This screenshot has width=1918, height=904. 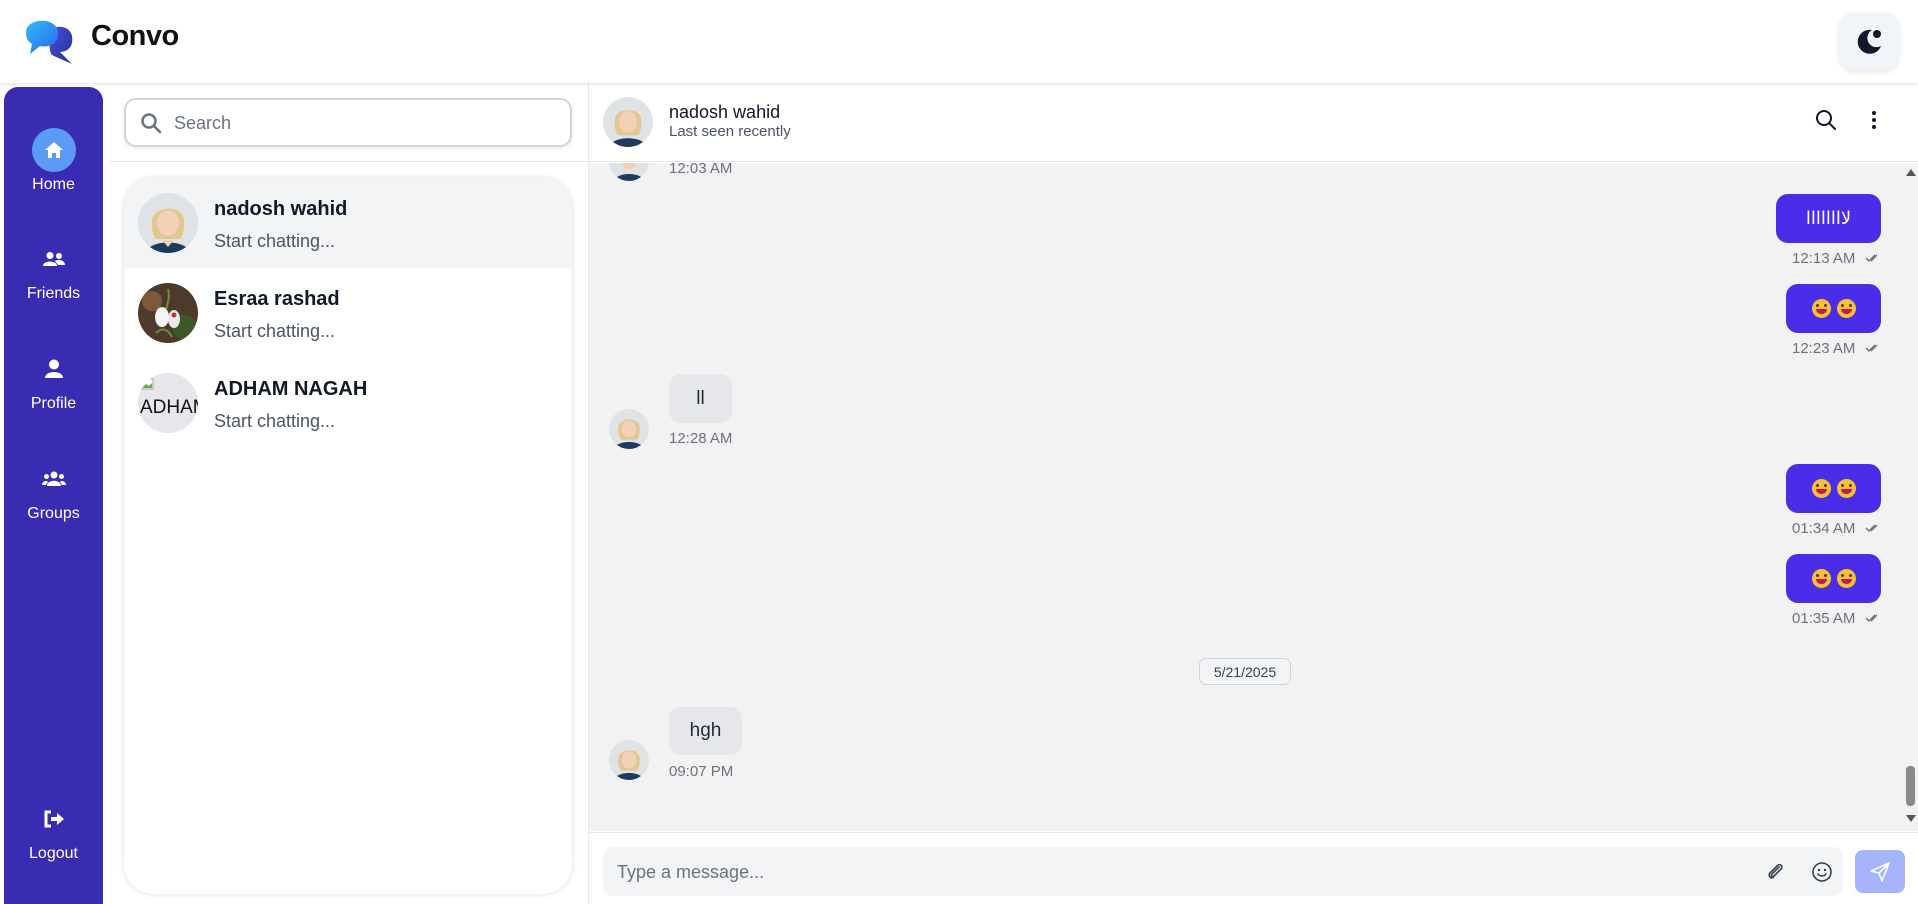 What do you see at coordinates (1822, 872) in the screenshot?
I see `emoji-icon` at bounding box center [1822, 872].